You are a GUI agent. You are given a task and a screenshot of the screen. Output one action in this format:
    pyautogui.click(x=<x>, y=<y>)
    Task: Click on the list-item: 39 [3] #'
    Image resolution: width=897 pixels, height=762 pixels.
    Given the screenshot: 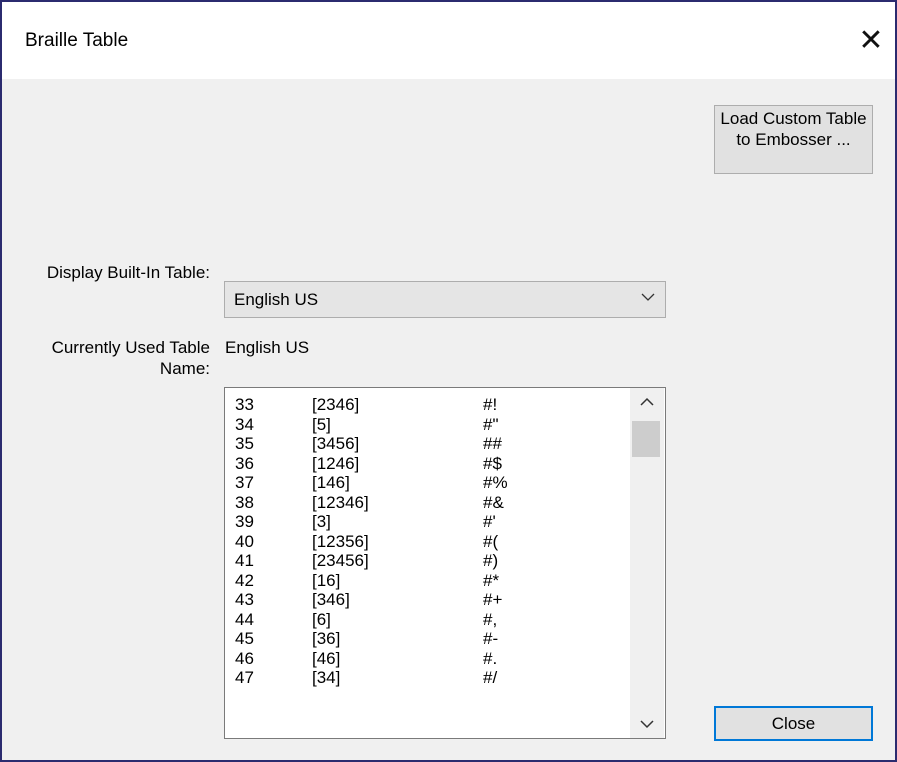 What is the action you would take?
    pyautogui.click(x=430, y=522)
    